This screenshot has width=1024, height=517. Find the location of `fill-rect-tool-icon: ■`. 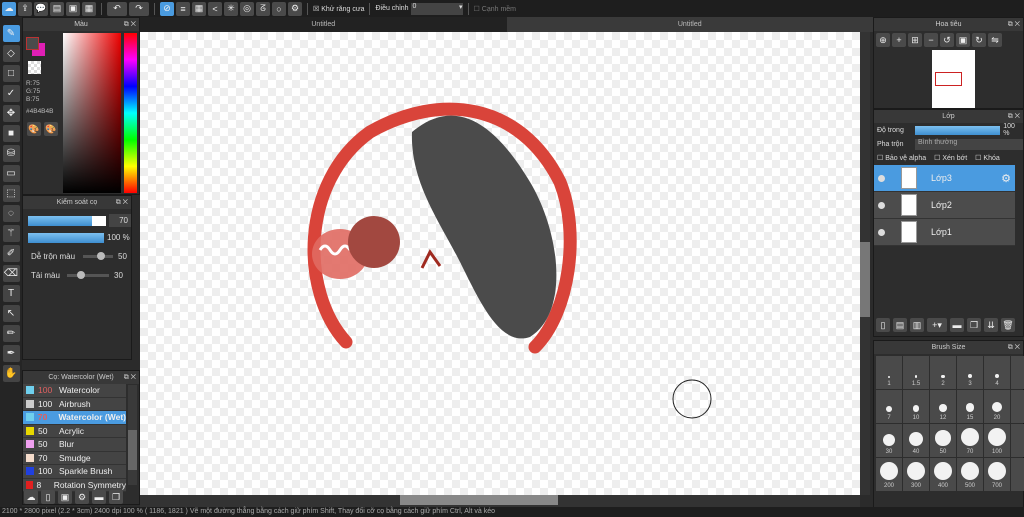

fill-rect-tool-icon: ■ is located at coordinates (11, 133).